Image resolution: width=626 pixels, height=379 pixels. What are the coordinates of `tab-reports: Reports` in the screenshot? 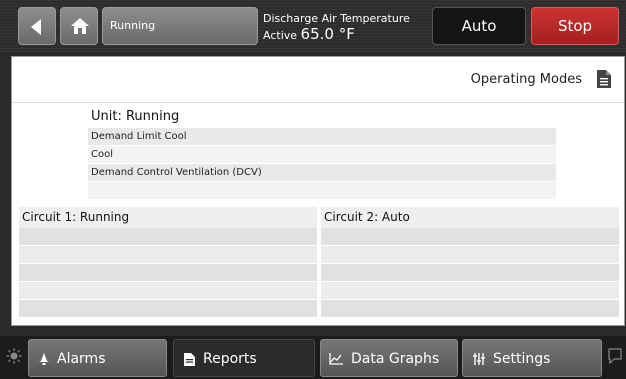 It's located at (244, 358).